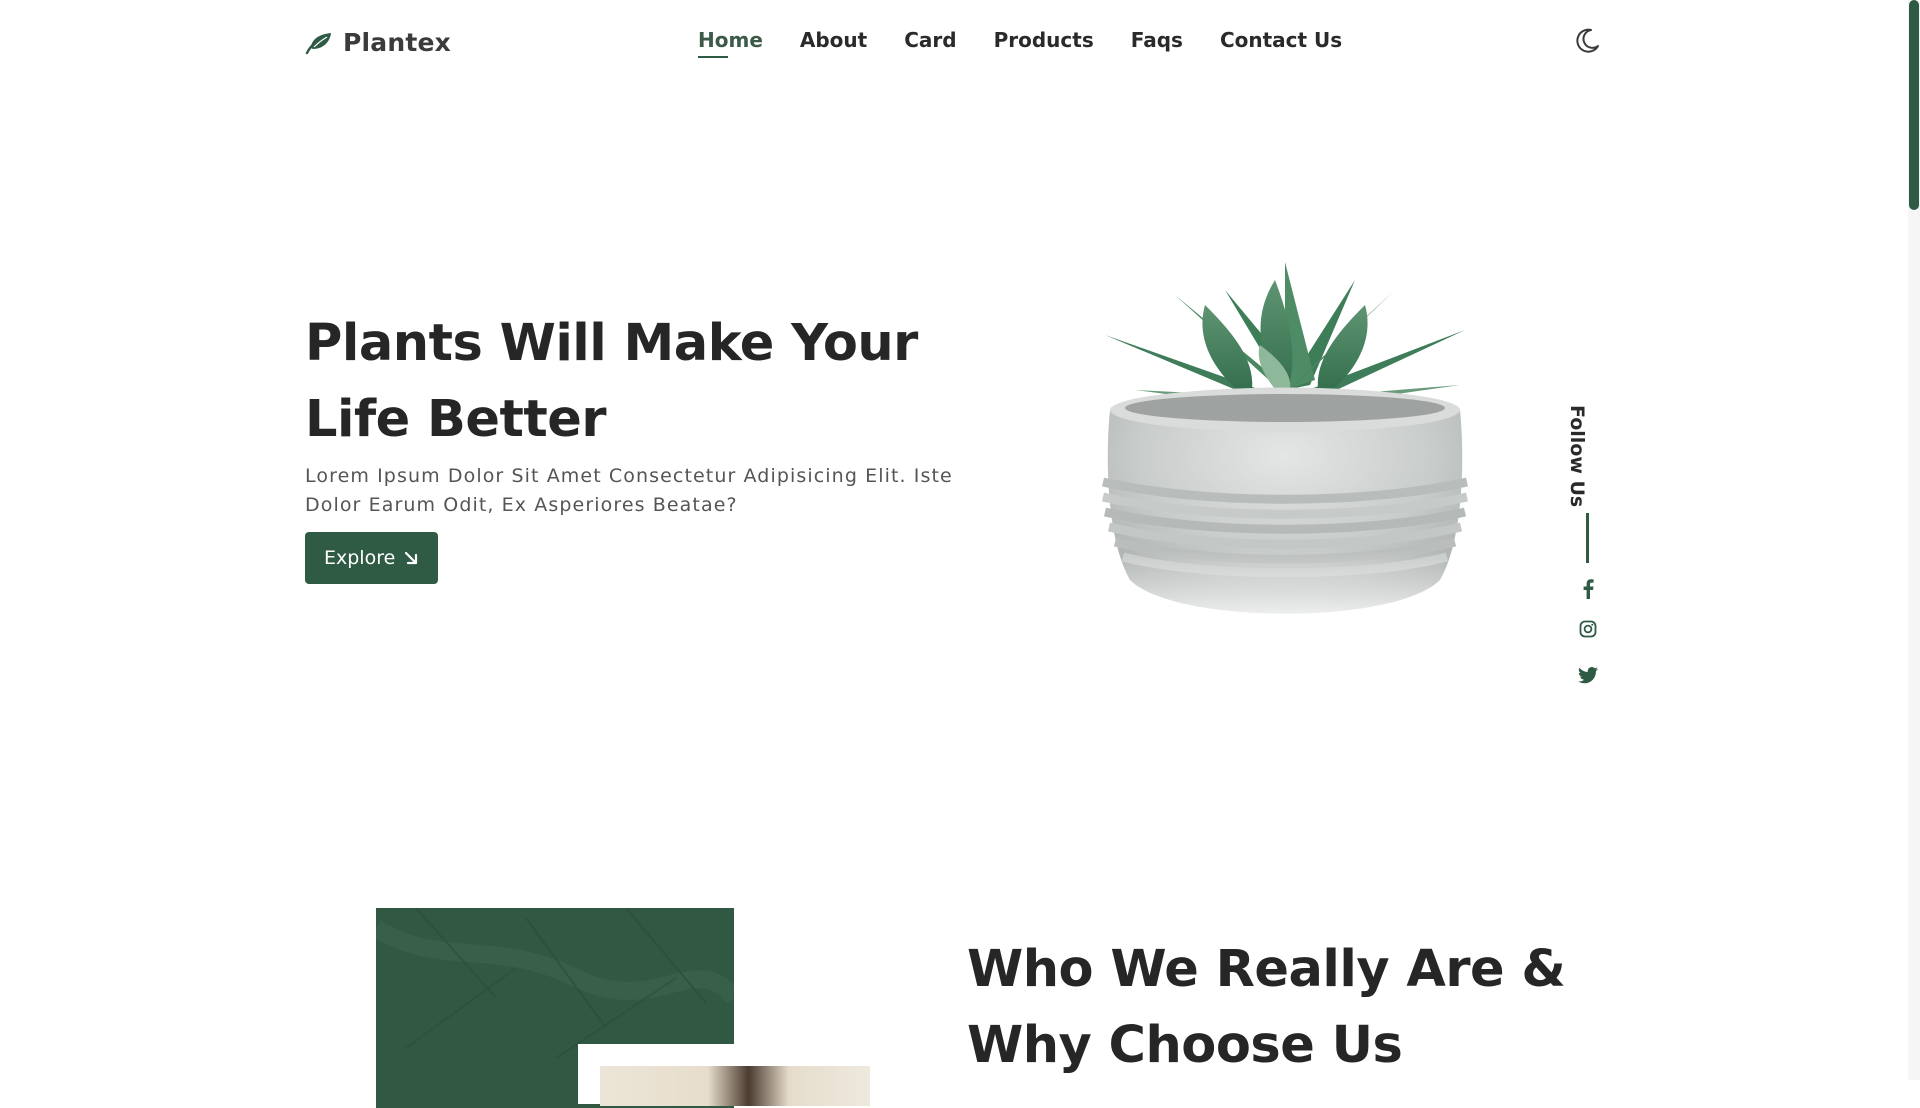  I want to click on facebook-link, so click(1588, 591).